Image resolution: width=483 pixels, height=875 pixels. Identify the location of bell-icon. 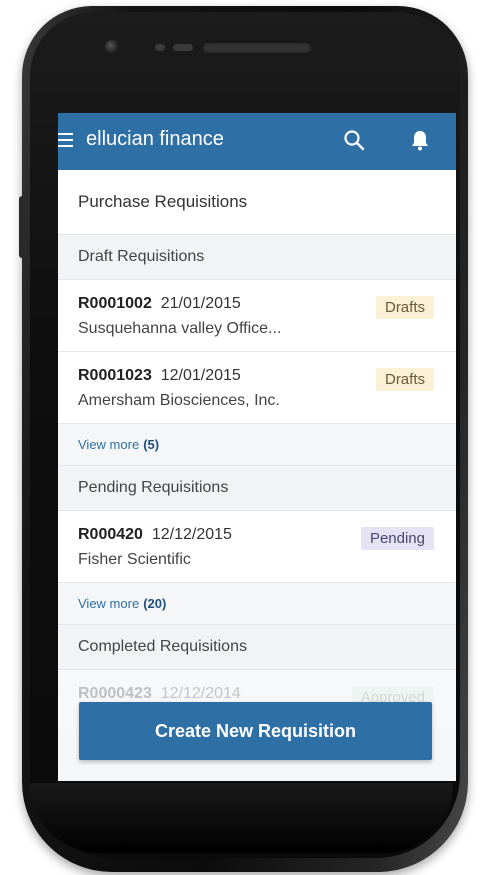
(420, 140).